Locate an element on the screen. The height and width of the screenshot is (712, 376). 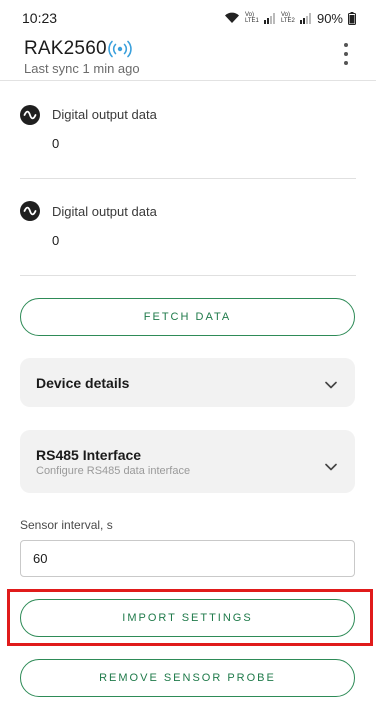
wifi-icon is located at coordinates (232, 18).